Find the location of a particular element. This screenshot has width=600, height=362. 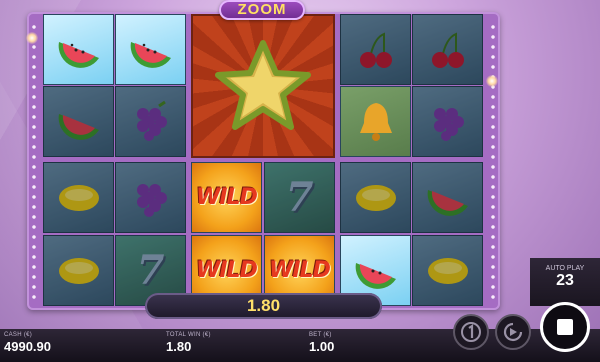

total-win-value: 1.80 is located at coordinates (179, 346).